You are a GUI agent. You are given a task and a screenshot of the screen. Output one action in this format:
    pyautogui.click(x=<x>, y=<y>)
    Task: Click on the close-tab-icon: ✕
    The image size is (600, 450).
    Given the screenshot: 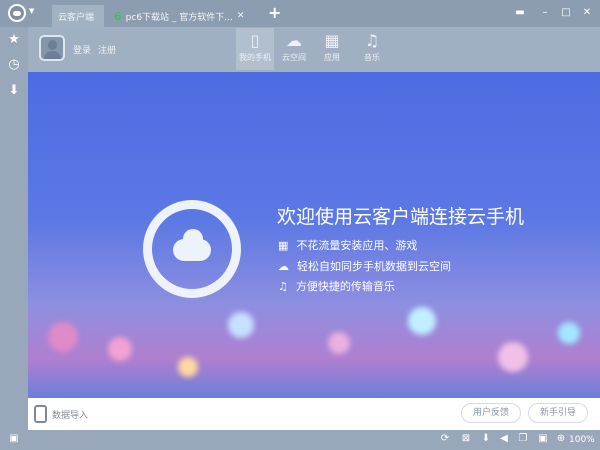 What is the action you would take?
    pyautogui.click(x=241, y=16)
    